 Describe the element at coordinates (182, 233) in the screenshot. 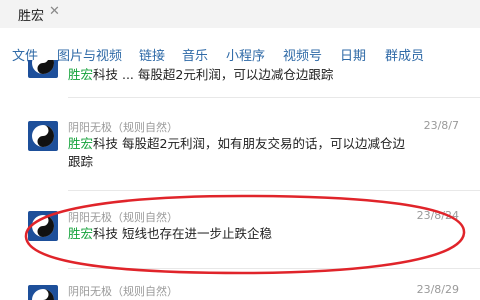

I see `message-text: 科技 短线也存在进一步止跌企稳` at that location.